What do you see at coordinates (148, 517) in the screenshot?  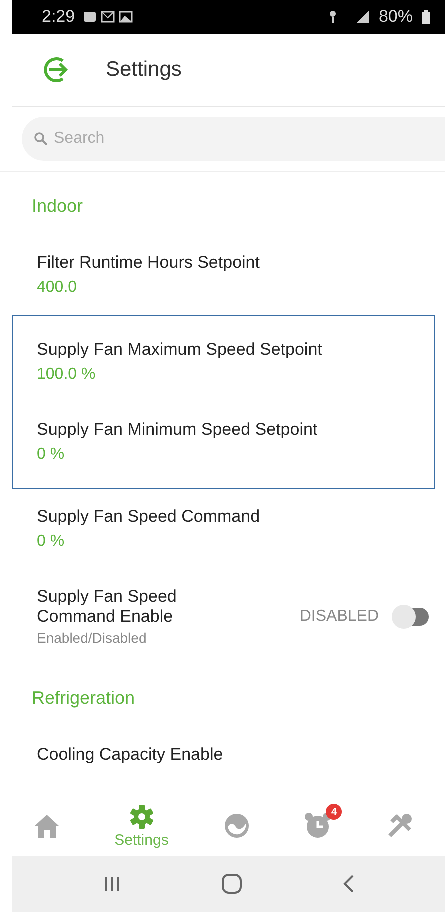 I see `setting-label: Supply Fan Speed Command` at bounding box center [148, 517].